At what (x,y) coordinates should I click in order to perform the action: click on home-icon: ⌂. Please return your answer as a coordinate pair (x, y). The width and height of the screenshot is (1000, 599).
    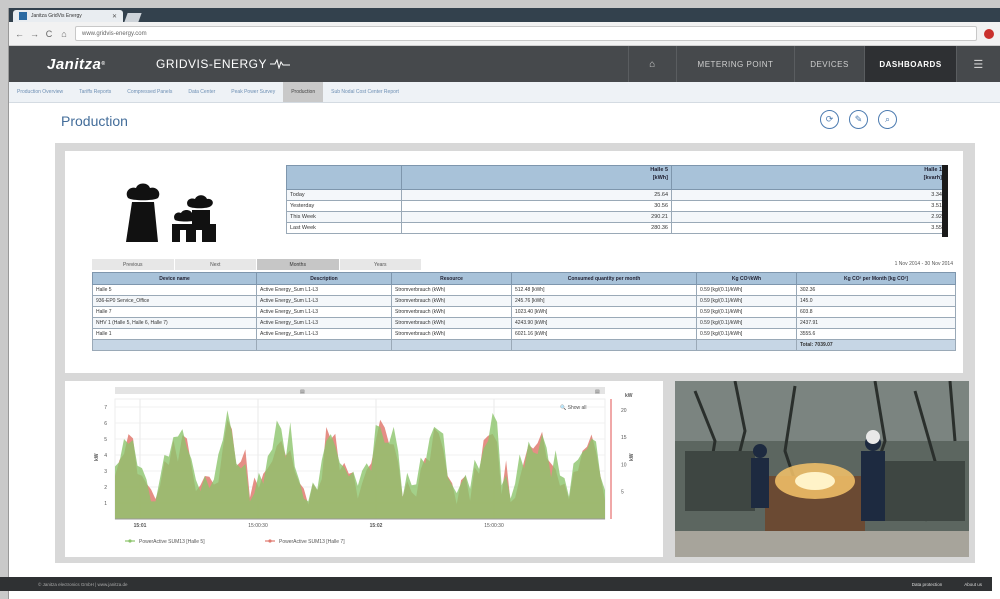
    Looking at the image, I should click on (64, 34).